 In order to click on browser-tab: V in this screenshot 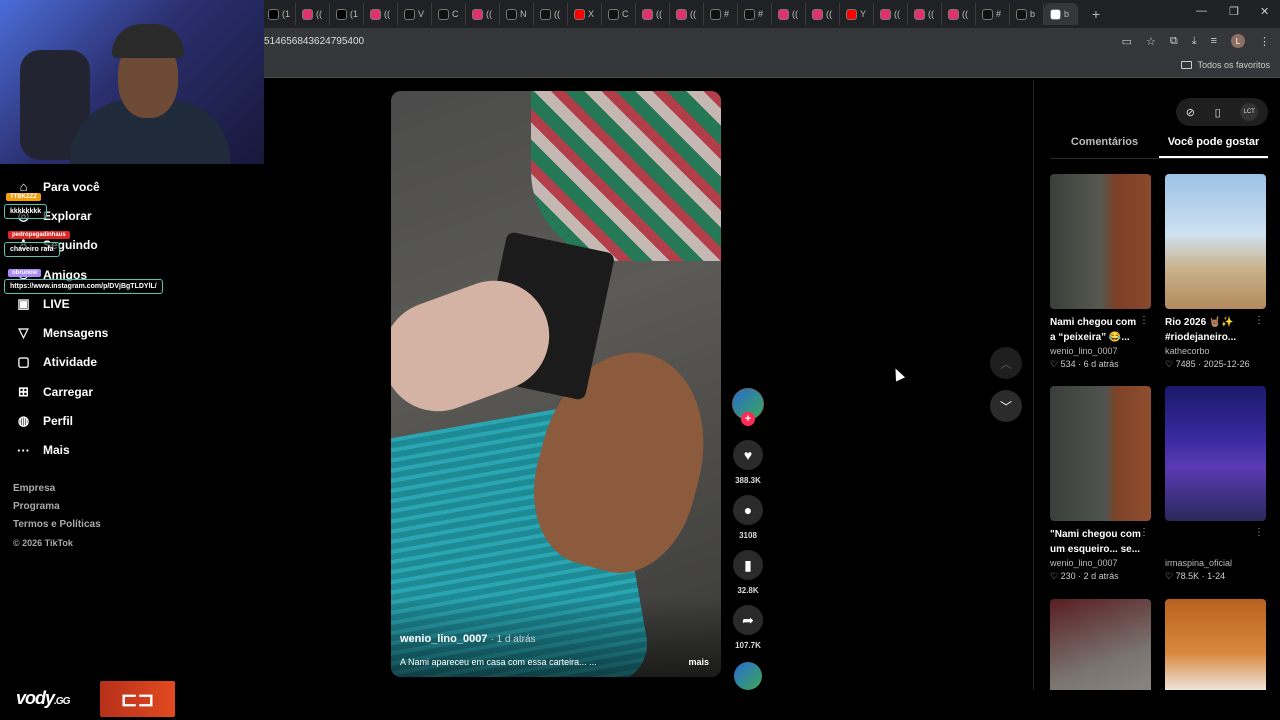, I will do `click(415, 14)`.